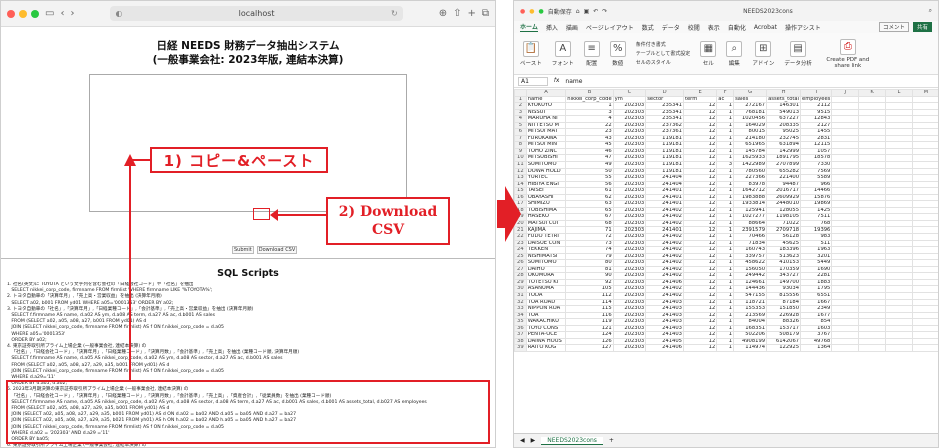  Describe the element at coordinates (530, 48) in the screenshot. I see `paste-icon: 📋` at that location.